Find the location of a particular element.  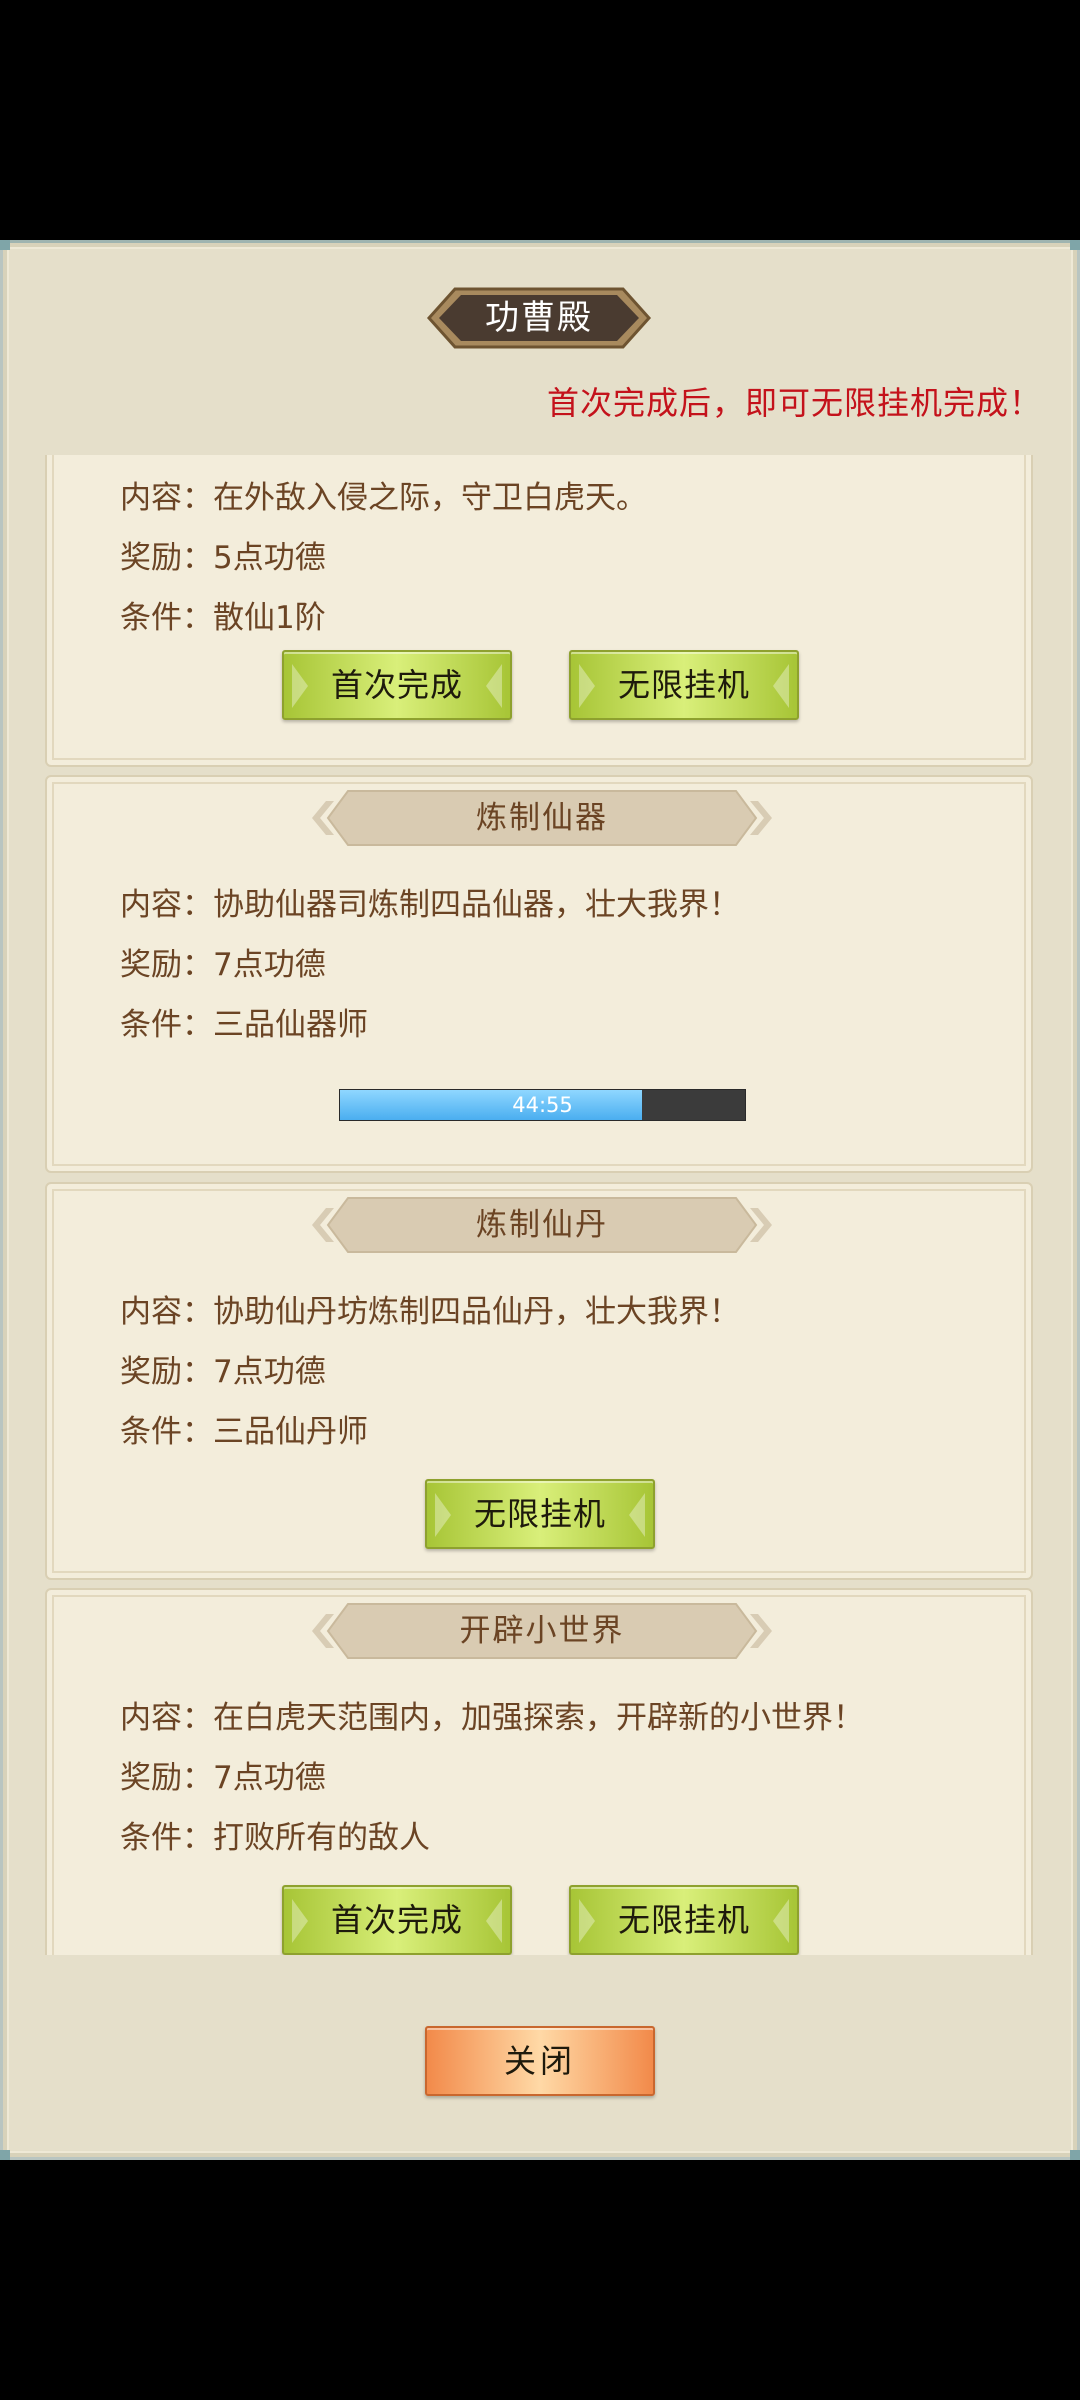

task-content: 内容：在白虎天范围内，加强探索，开辟新的小世界！ is located at coordinates (492, 1718).